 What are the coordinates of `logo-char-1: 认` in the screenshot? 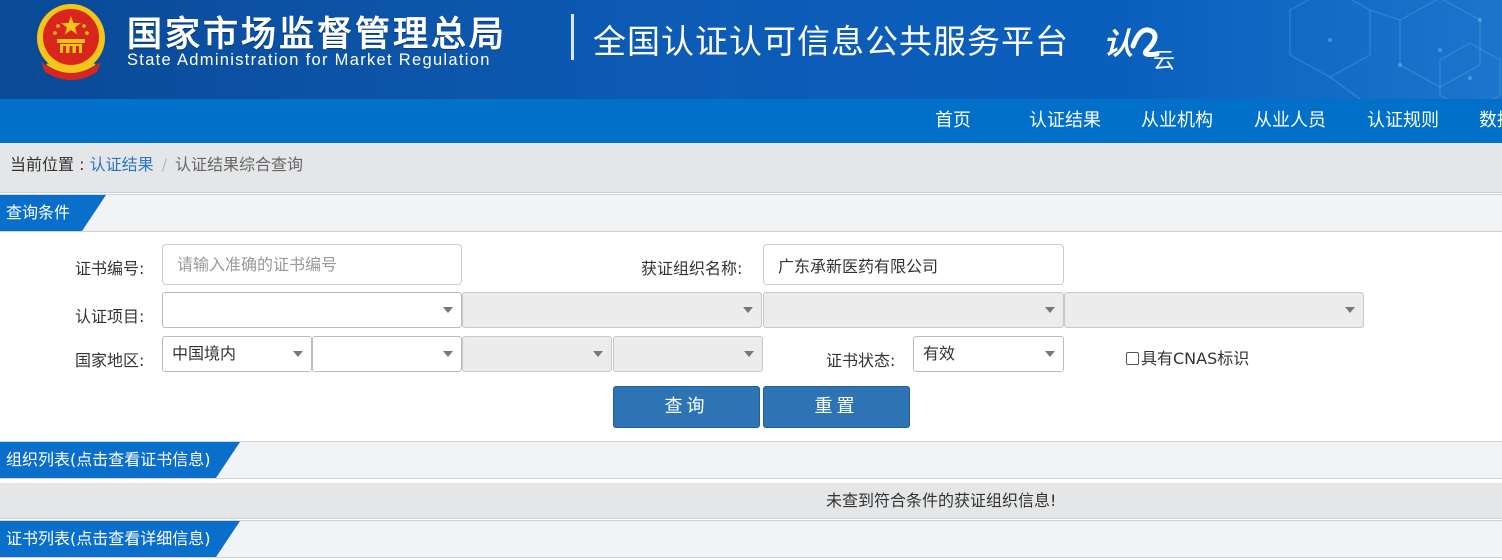 It's located at (1118, 44).